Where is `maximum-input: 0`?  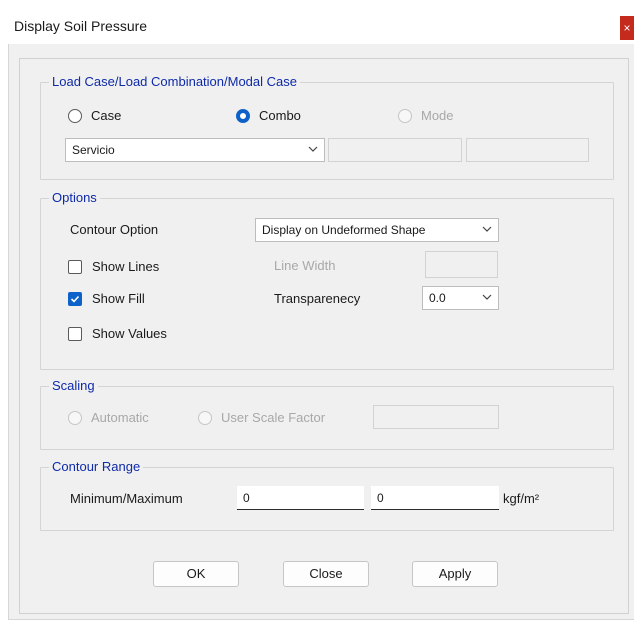
maximum-input: 0 is located at coordinates (435, 498).